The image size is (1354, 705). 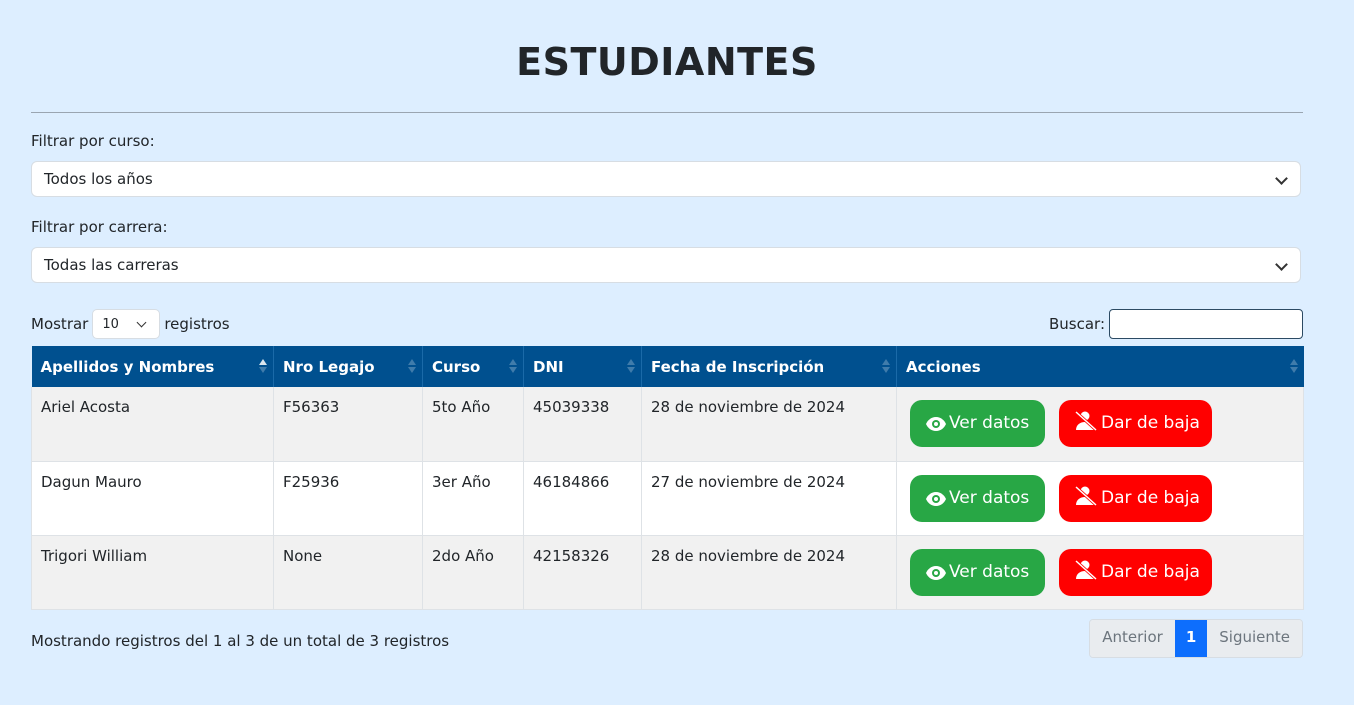 I want to click on cell-legajo: F56363, so click(x=348, y=424).